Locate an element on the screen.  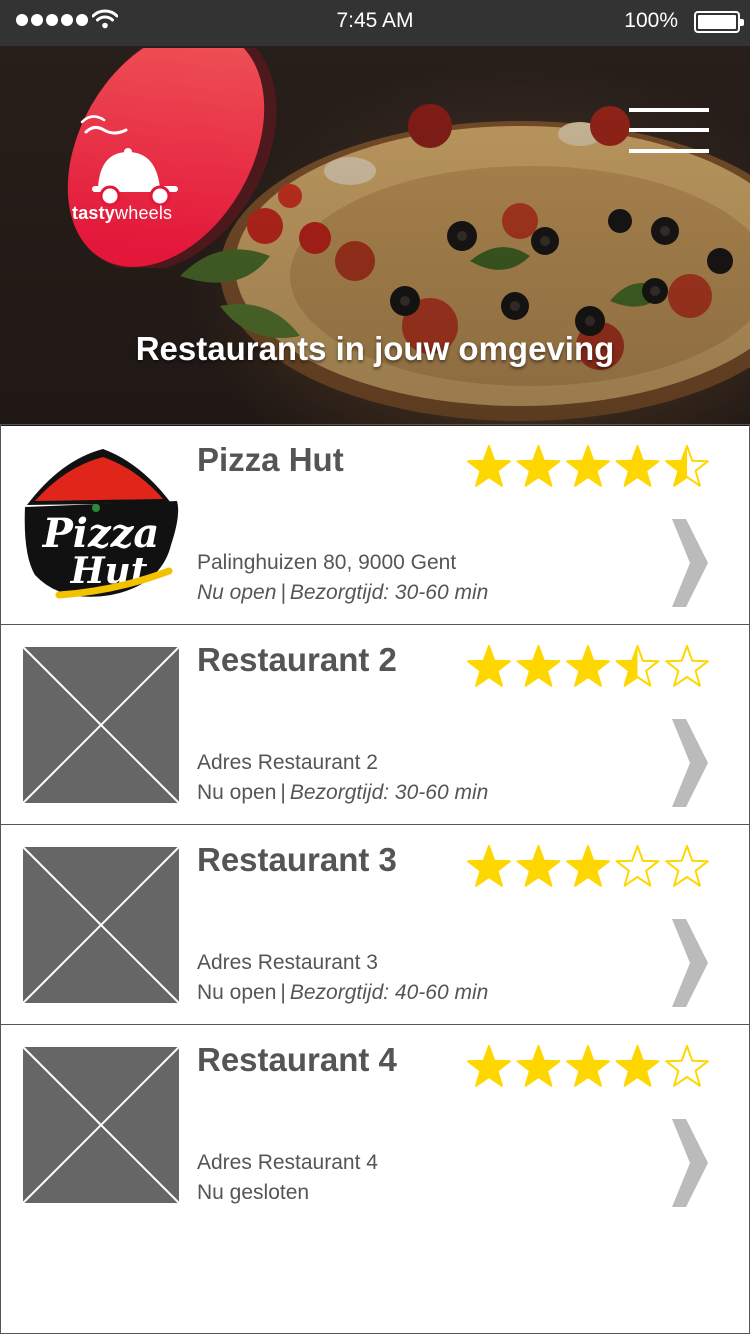
battery-icon is located at coordinates (719, 22).